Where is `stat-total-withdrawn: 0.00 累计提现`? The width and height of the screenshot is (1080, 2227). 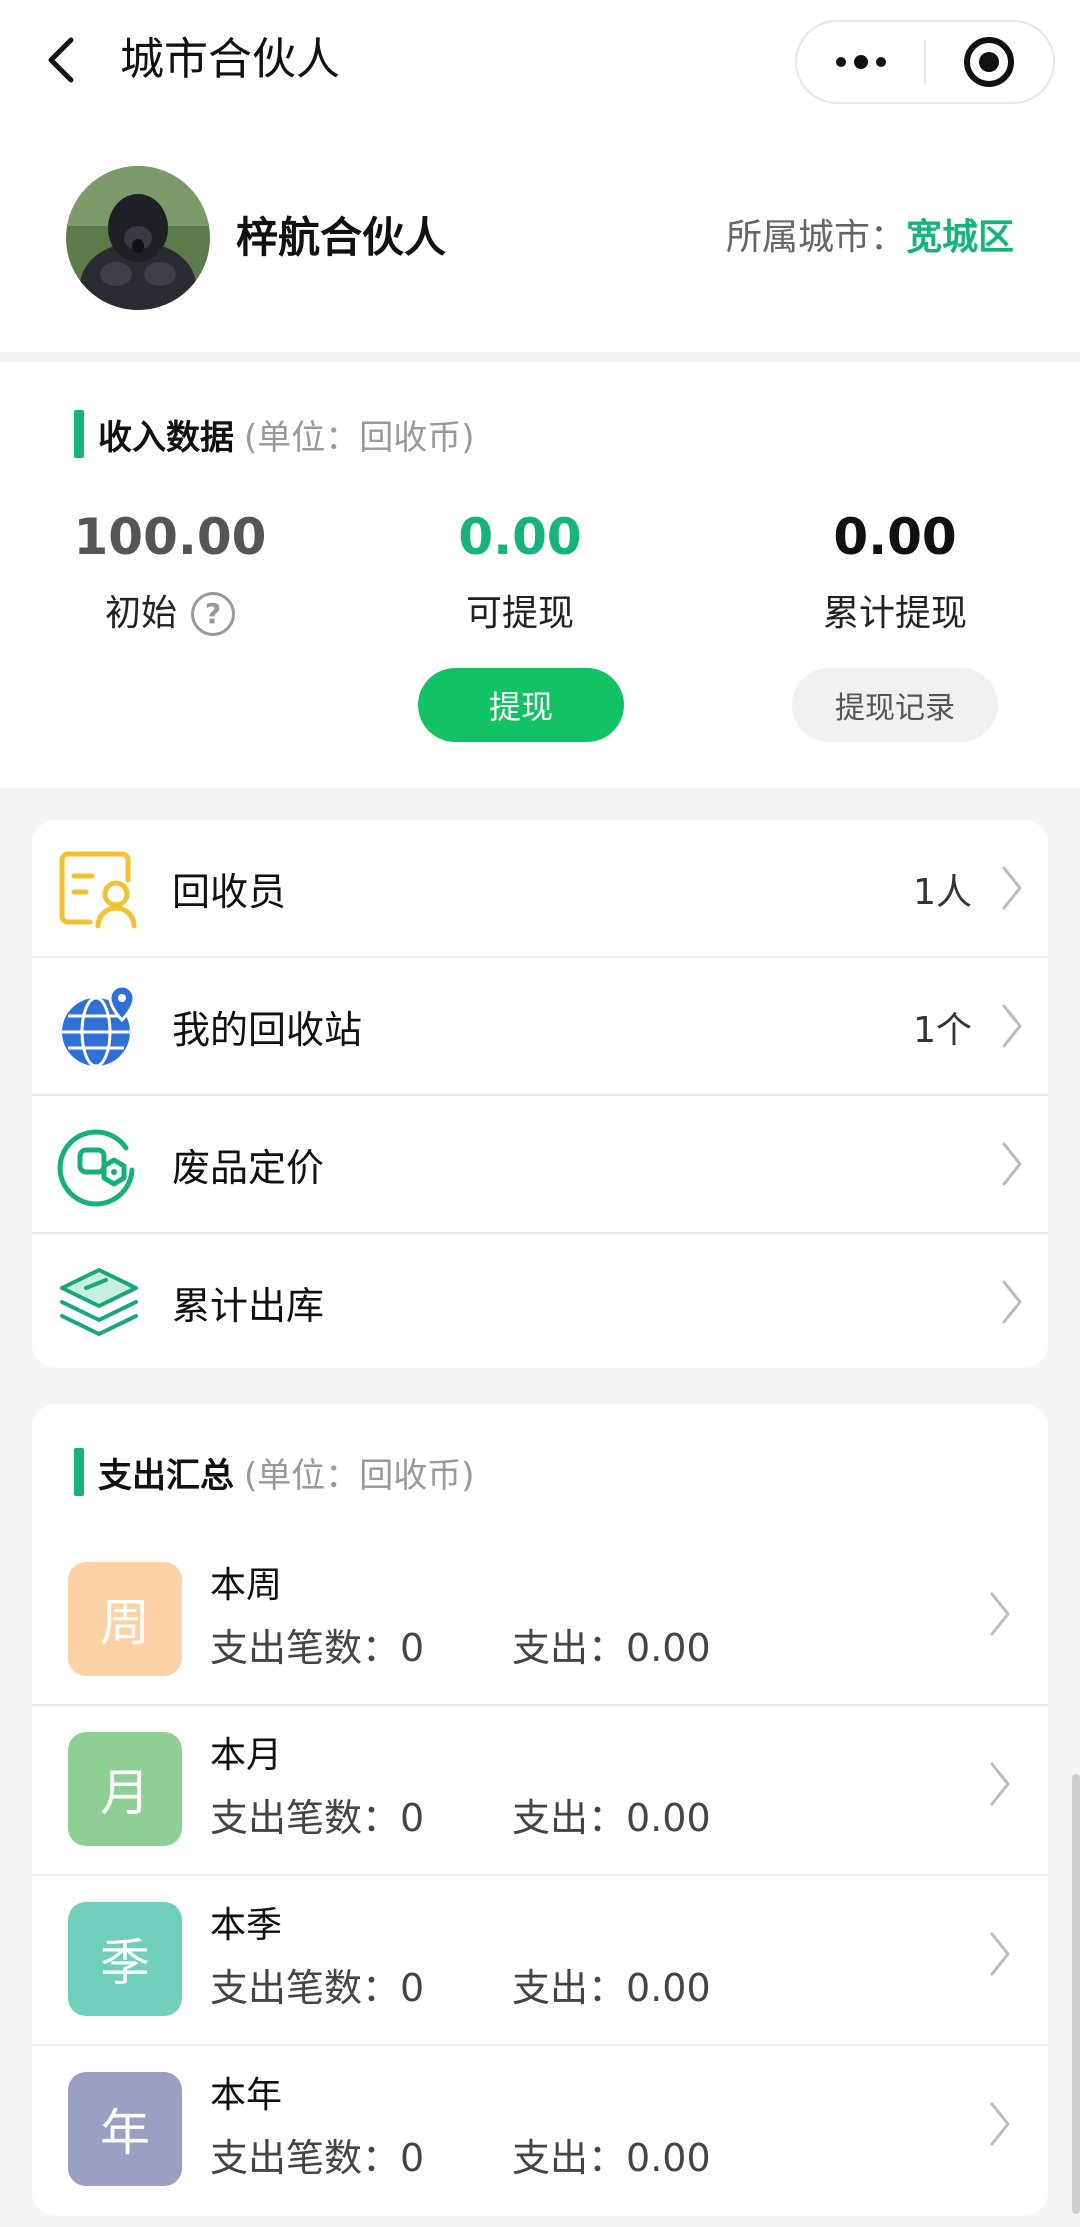 stat-total-withdrawn: 0.00 累计提现 is located at coordinates (895, 573).